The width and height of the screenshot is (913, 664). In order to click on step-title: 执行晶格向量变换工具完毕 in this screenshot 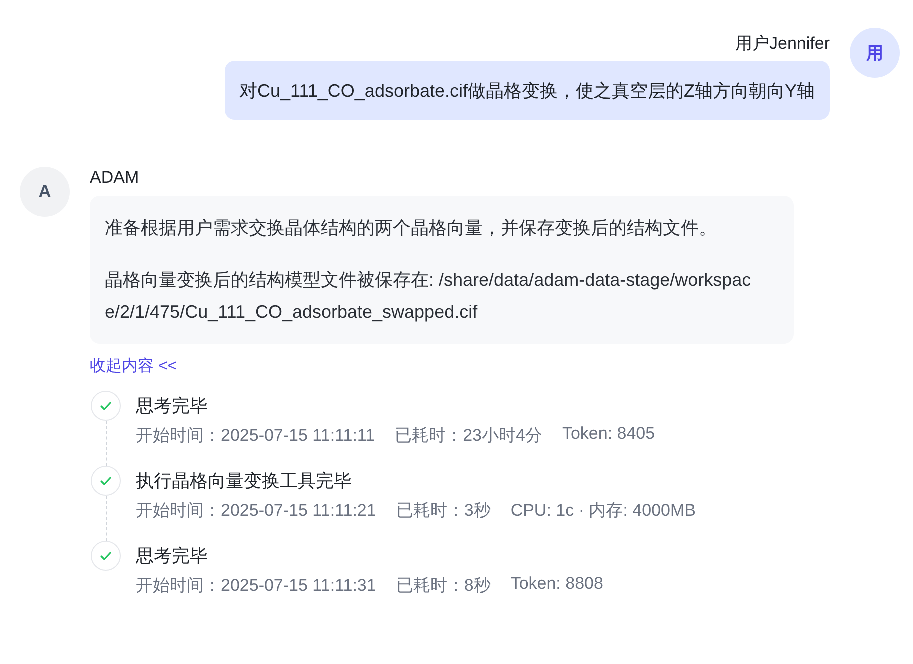, I will do `click(244, 481)`.